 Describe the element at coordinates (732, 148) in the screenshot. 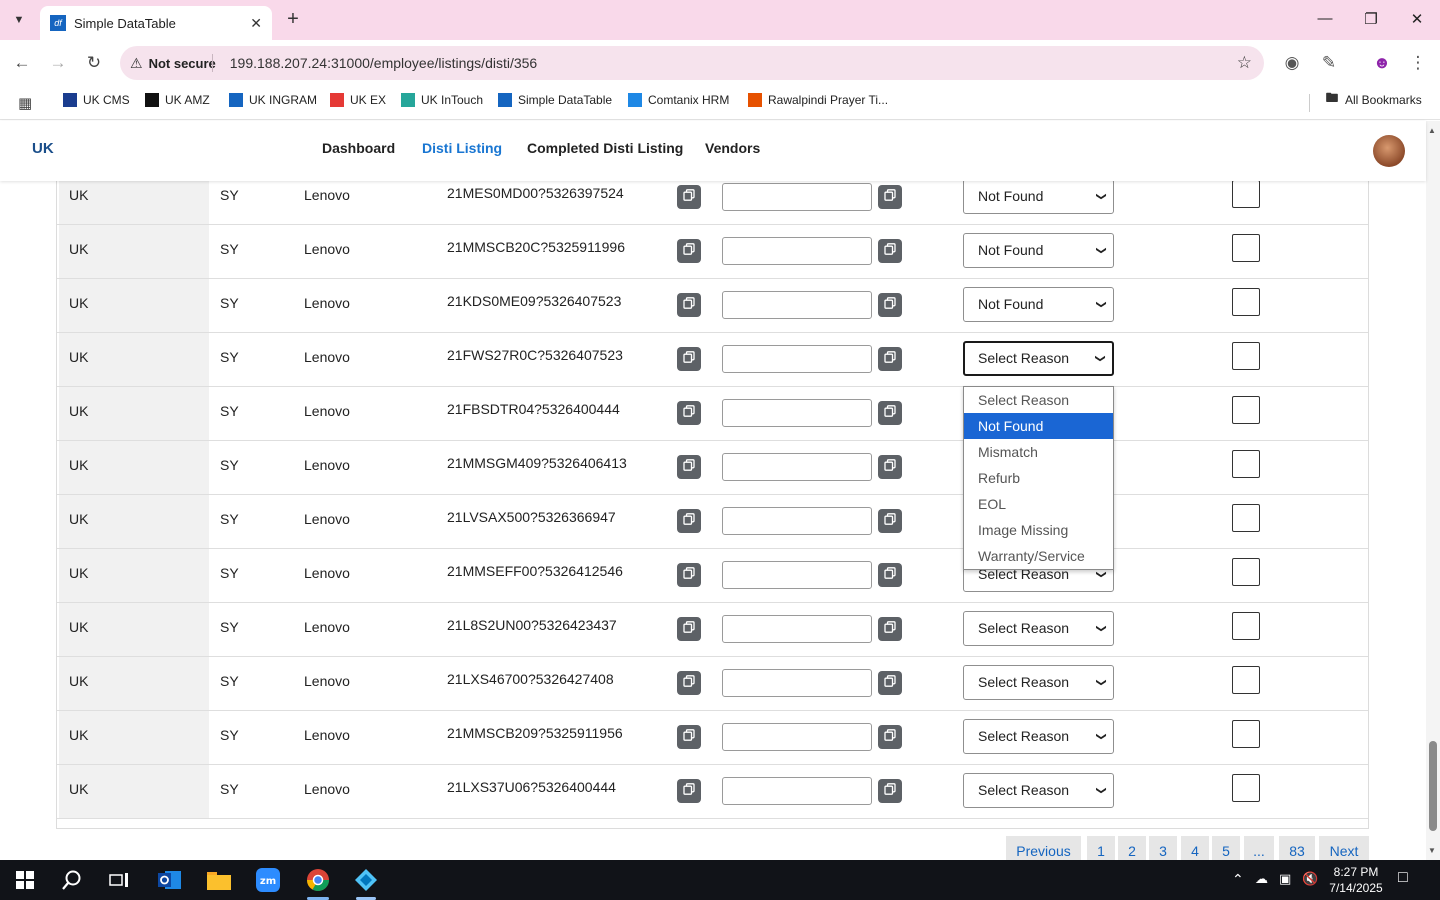

I see `nav-vendors: Vendors` at that location.